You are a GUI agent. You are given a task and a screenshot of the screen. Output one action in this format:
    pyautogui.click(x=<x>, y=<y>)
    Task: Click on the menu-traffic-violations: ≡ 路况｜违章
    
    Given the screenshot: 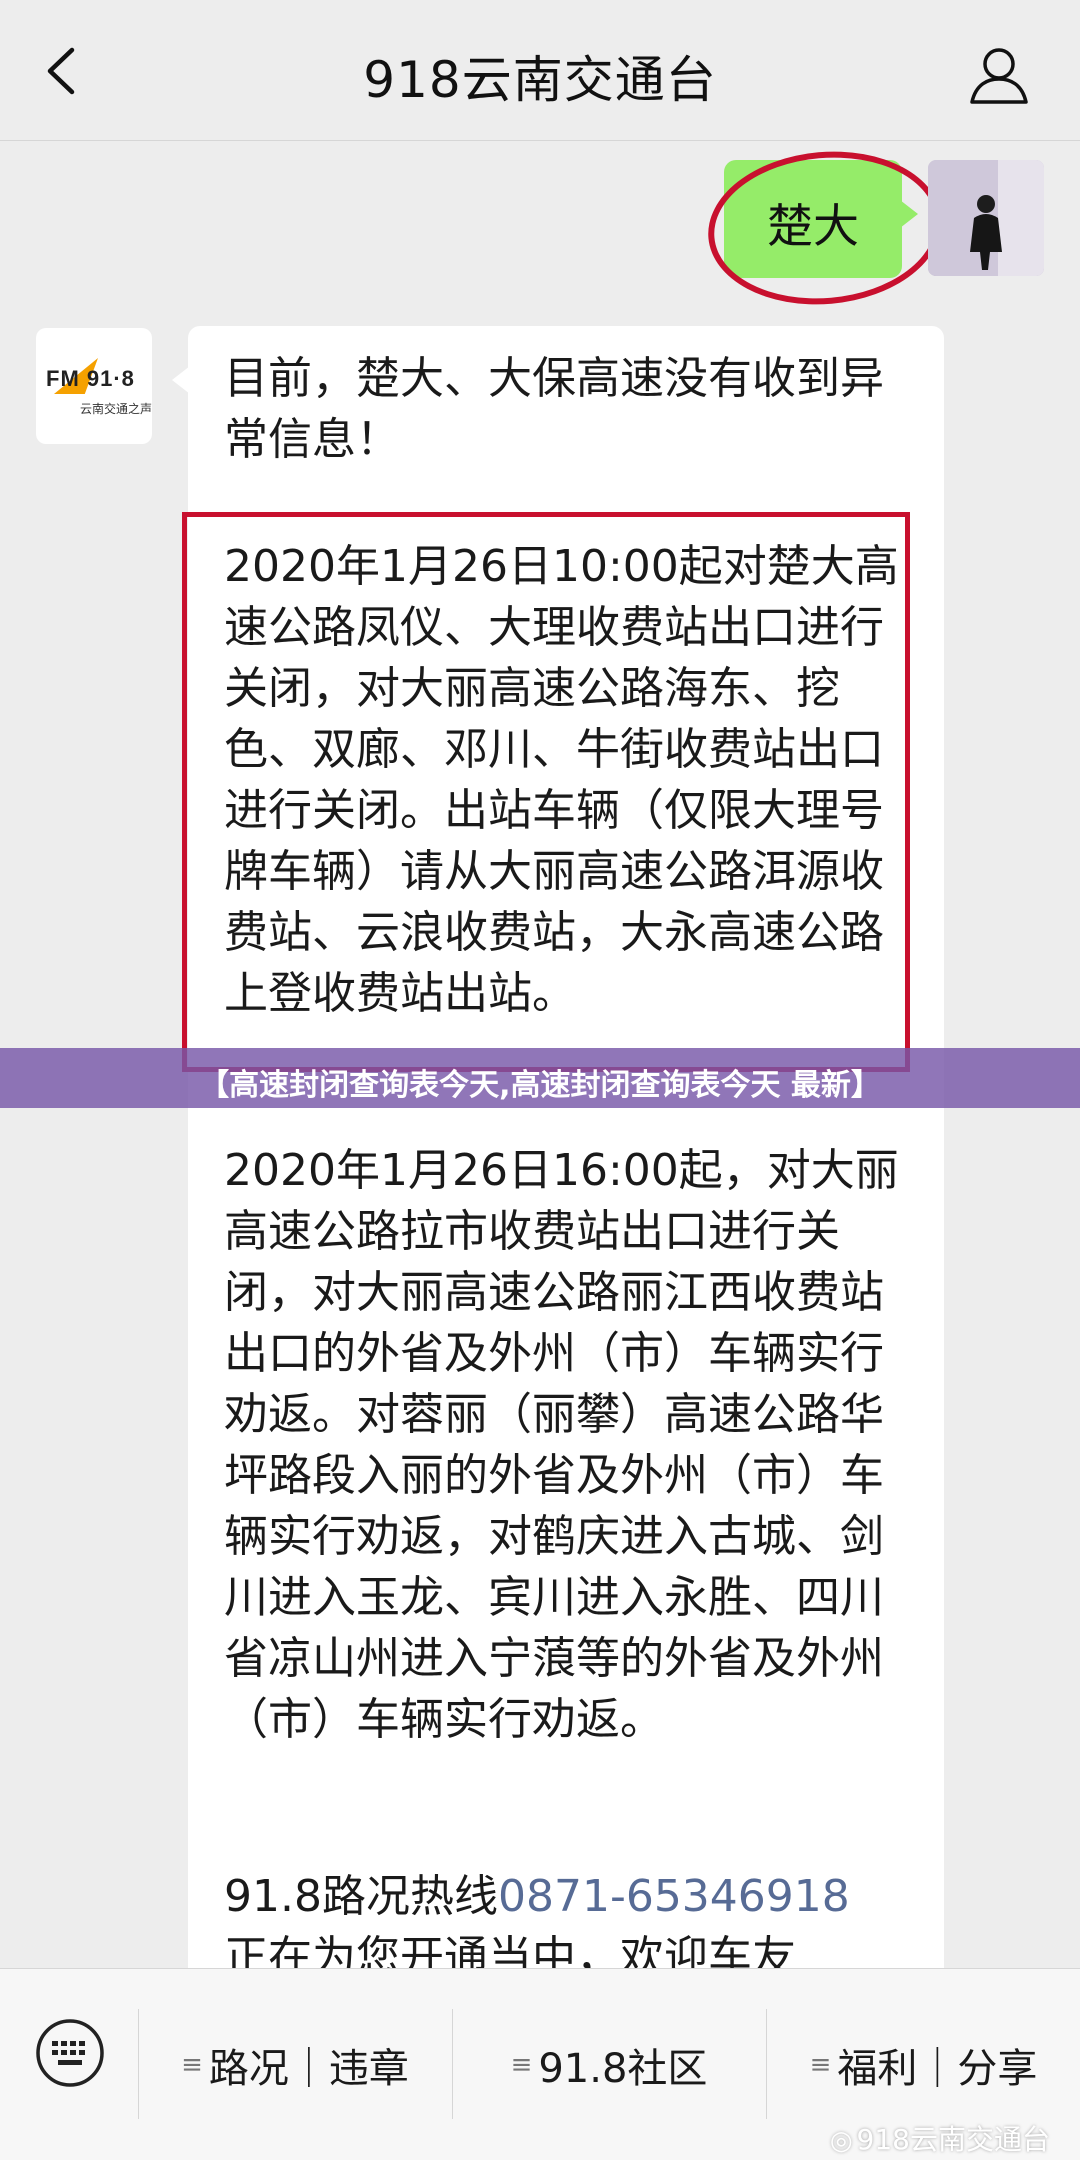 What is the action you would take?
    pyautogui.click(x=295, y=2064)
    